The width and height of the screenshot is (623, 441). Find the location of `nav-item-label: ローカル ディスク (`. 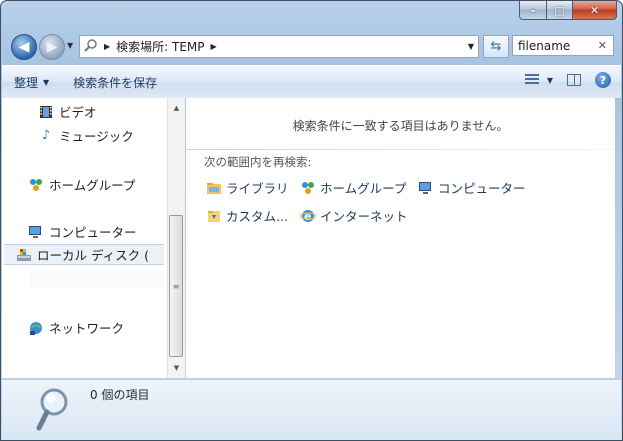

nav-item-label: ローカル ディスク ( is located at coordinates (93, 255).